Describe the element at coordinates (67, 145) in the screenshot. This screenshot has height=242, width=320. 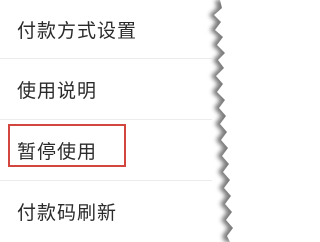
I see `highlight-annotation-box` at that location.